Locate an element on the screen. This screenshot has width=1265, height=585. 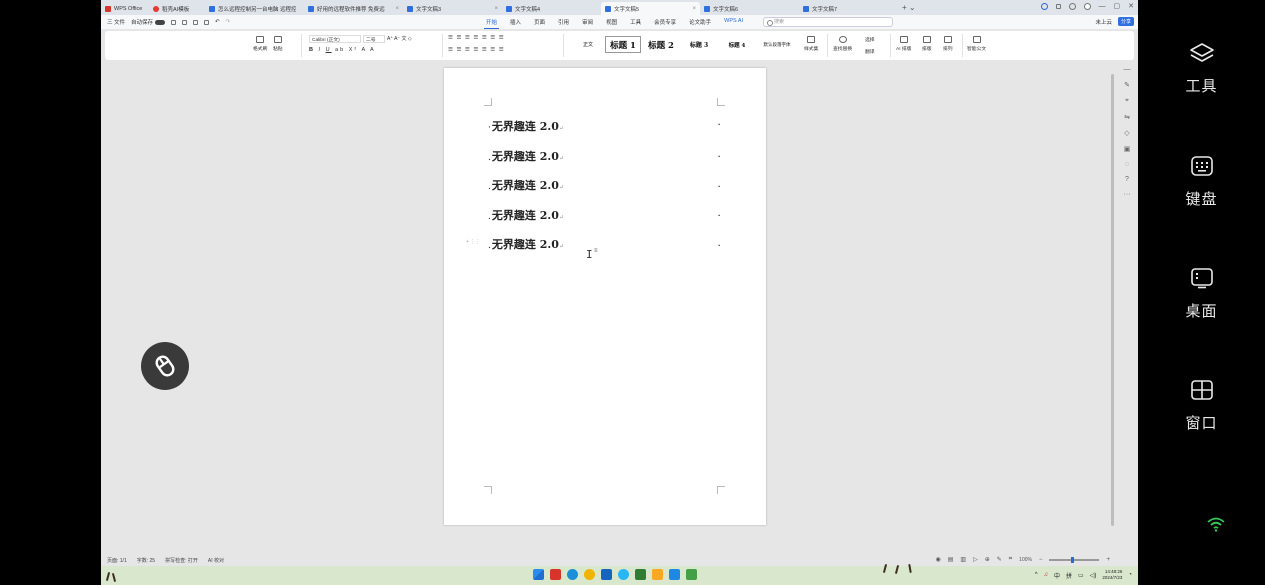
paragraph-3: .无界趣连 2.0↵ is located at coordinates (526, 186).